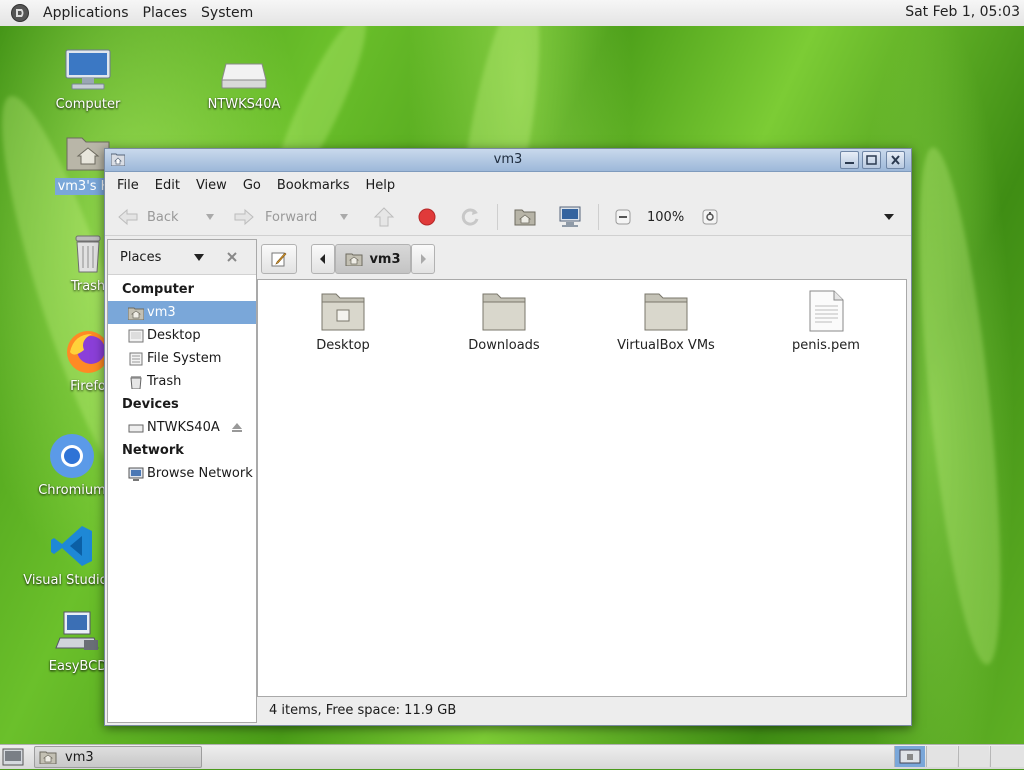  Describe the element at coordinates (373, 259) in the screenshot. I see `path-button-vm3: vm3` at that location.